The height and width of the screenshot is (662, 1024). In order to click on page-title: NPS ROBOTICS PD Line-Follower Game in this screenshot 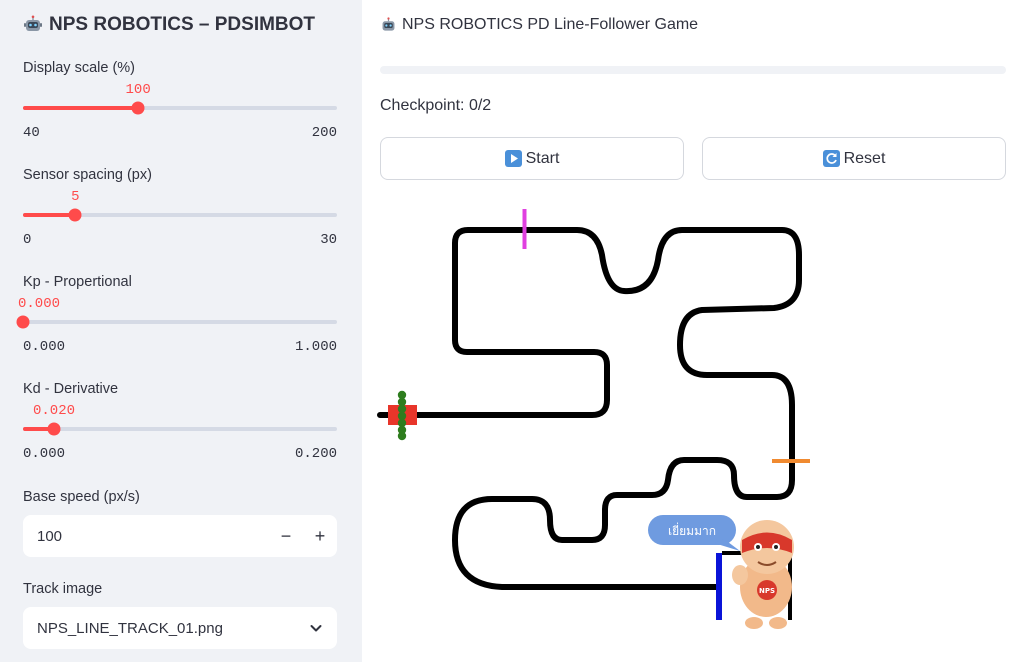, I will do `click(539, 25)`.